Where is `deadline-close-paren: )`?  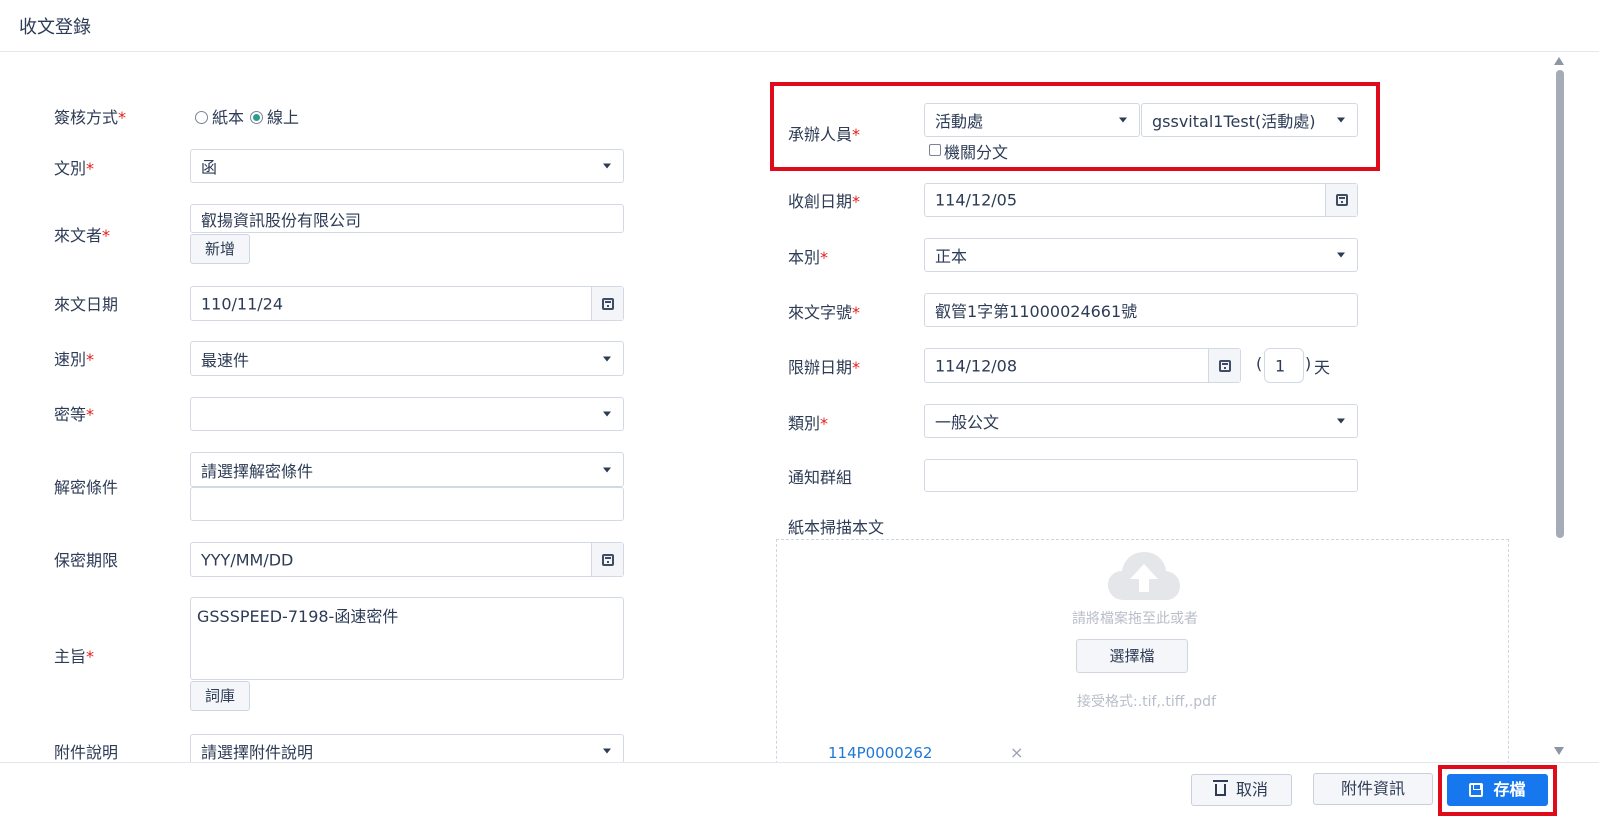
deadline-close-paren: ) is located at coordinates (1308, 363).